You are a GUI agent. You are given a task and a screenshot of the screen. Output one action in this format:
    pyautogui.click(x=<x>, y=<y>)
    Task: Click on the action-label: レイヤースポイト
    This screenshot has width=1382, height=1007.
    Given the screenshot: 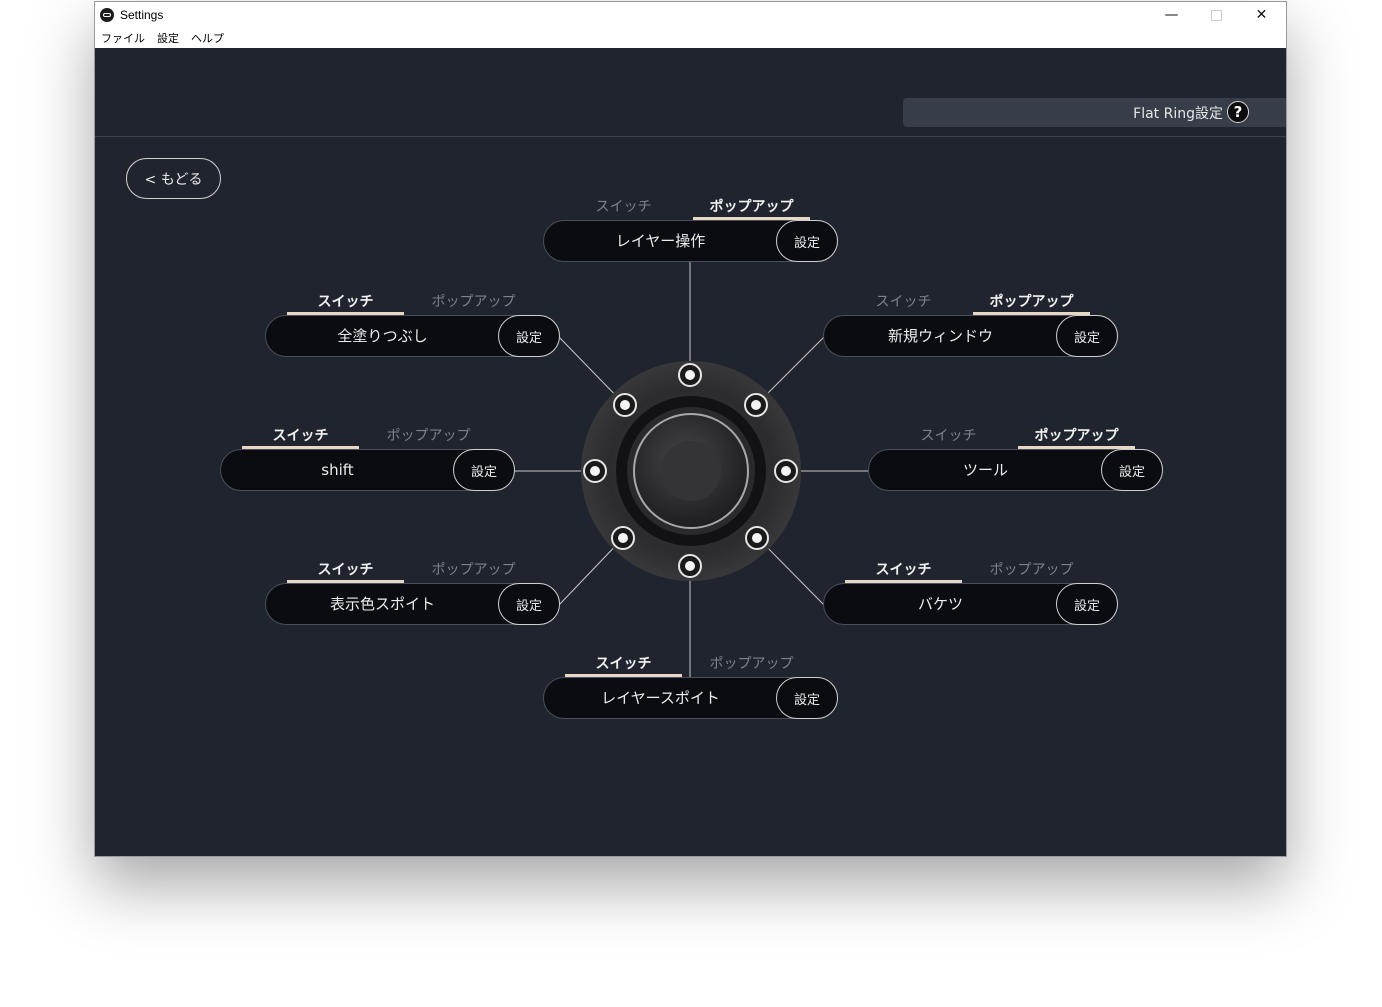 What is the action you would take?
    pyautogui.click(x=660, y=698)
    